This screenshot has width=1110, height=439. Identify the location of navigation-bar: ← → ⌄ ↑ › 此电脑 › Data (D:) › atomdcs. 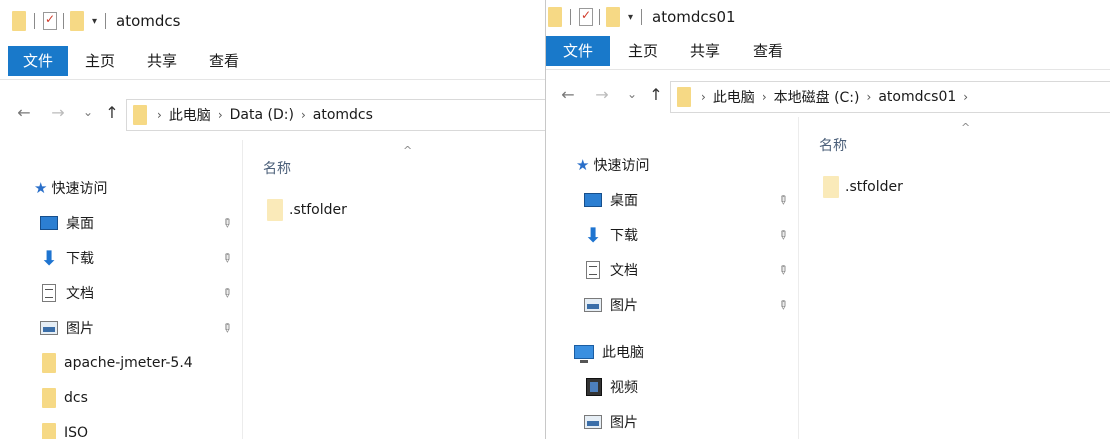
(272, 115).